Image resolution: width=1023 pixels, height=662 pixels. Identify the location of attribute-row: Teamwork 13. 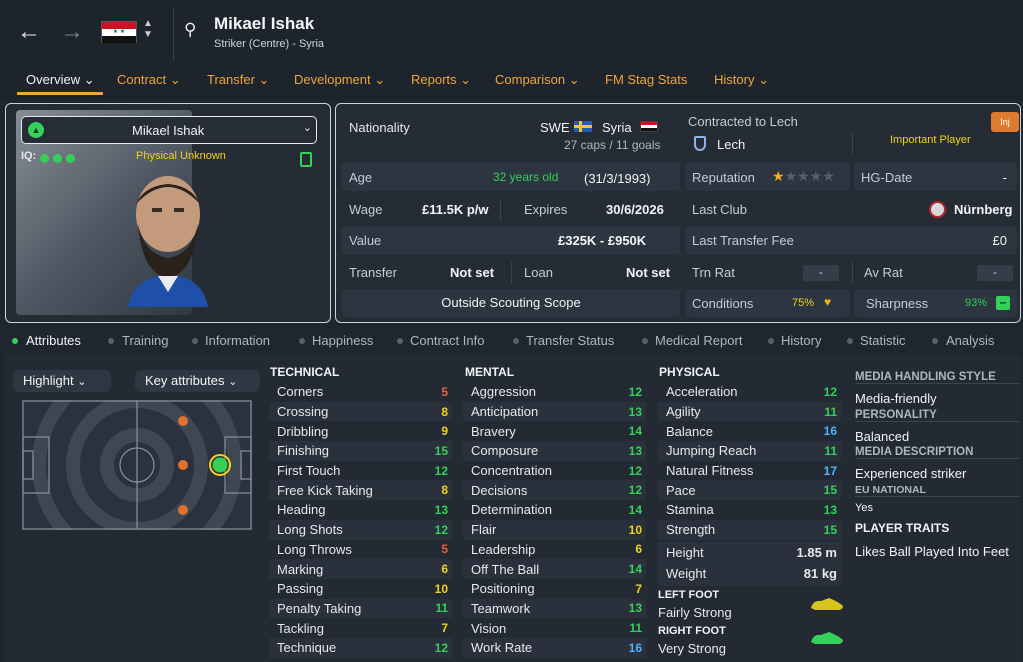
(554, 608).